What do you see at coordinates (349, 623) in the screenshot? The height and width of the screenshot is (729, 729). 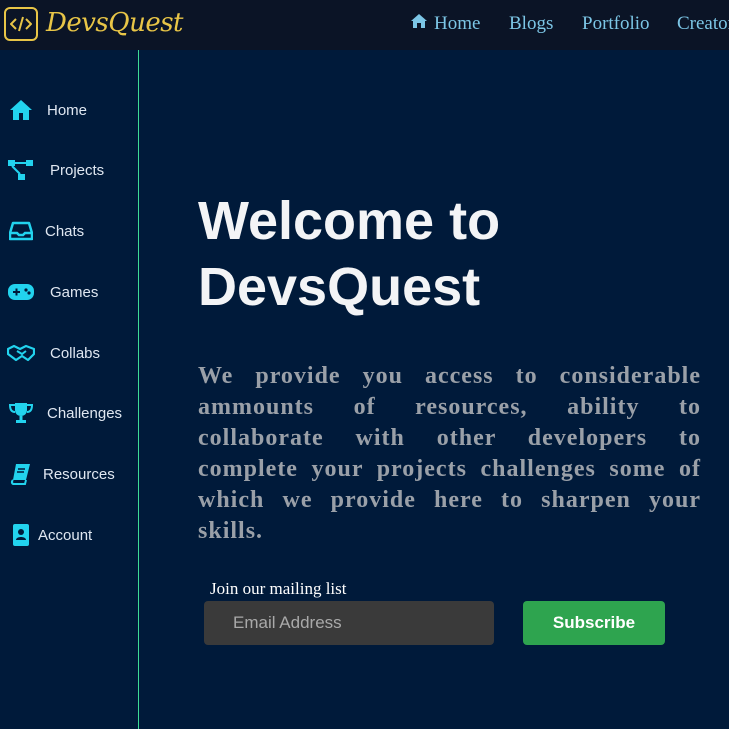 I see `email-field` at bounding box center [349, 623].